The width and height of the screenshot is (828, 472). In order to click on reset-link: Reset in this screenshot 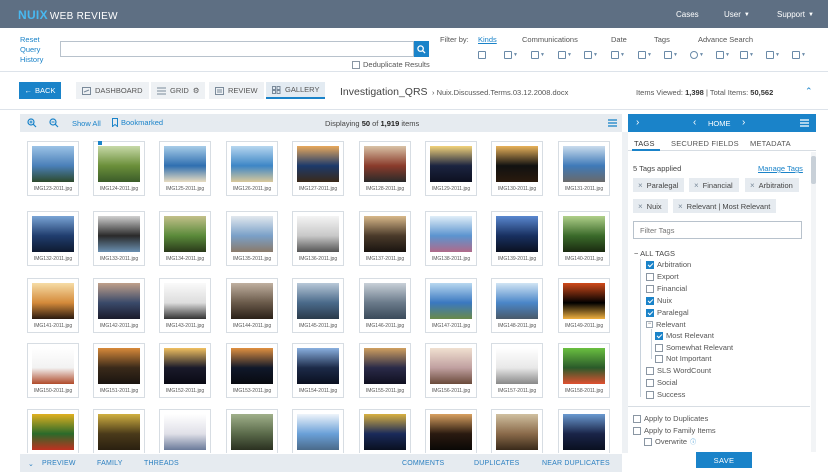, I will do `click(30, 39)`.